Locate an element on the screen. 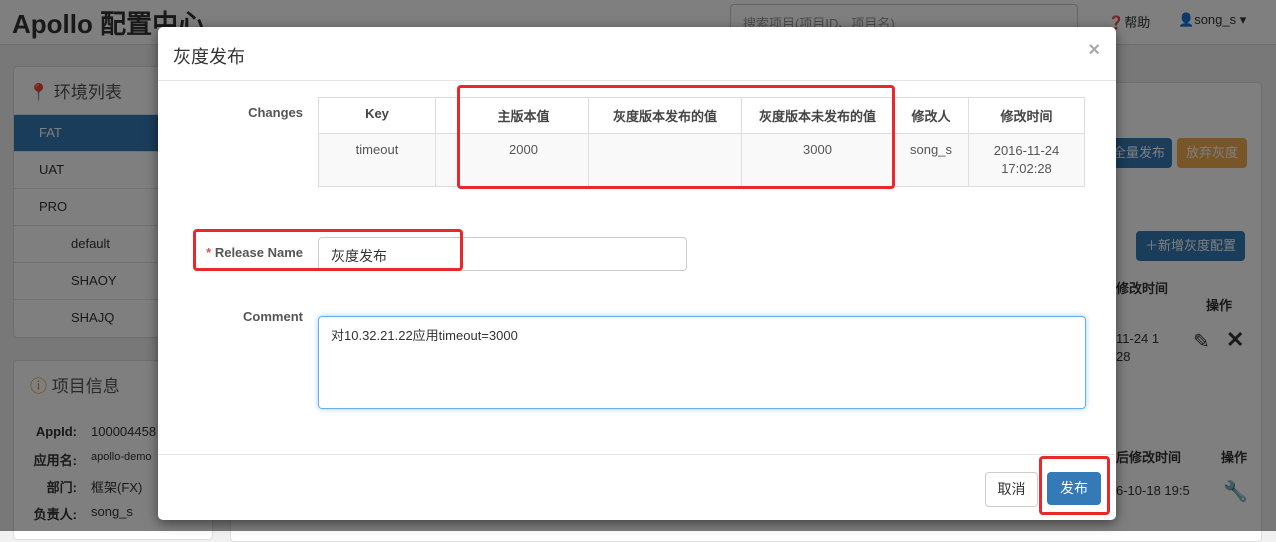 This screenshot has width=1276, height=542. cell-modified-time: 2016-11-24 17:02:28 is located at coordinates (1026, 160).